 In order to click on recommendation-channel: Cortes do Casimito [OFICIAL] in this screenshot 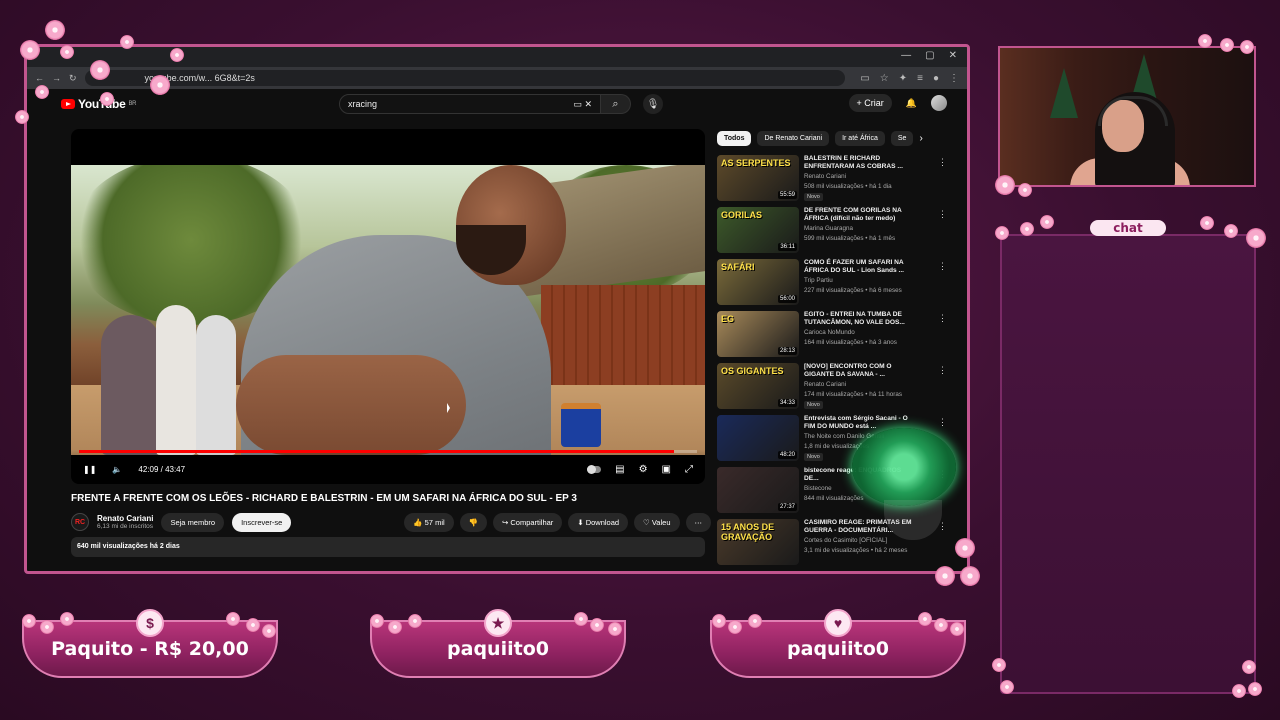, I will do `click(859, 541)`.